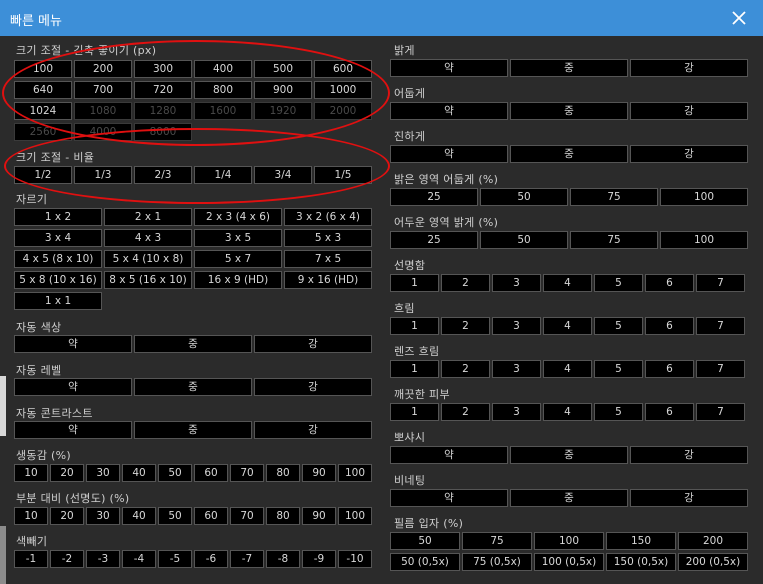 The width and height of the screenshot is (763, 584). Describe the element at coordinates (175, 516) in the screenshot. I see `local-contrast-button: 50` at that location.